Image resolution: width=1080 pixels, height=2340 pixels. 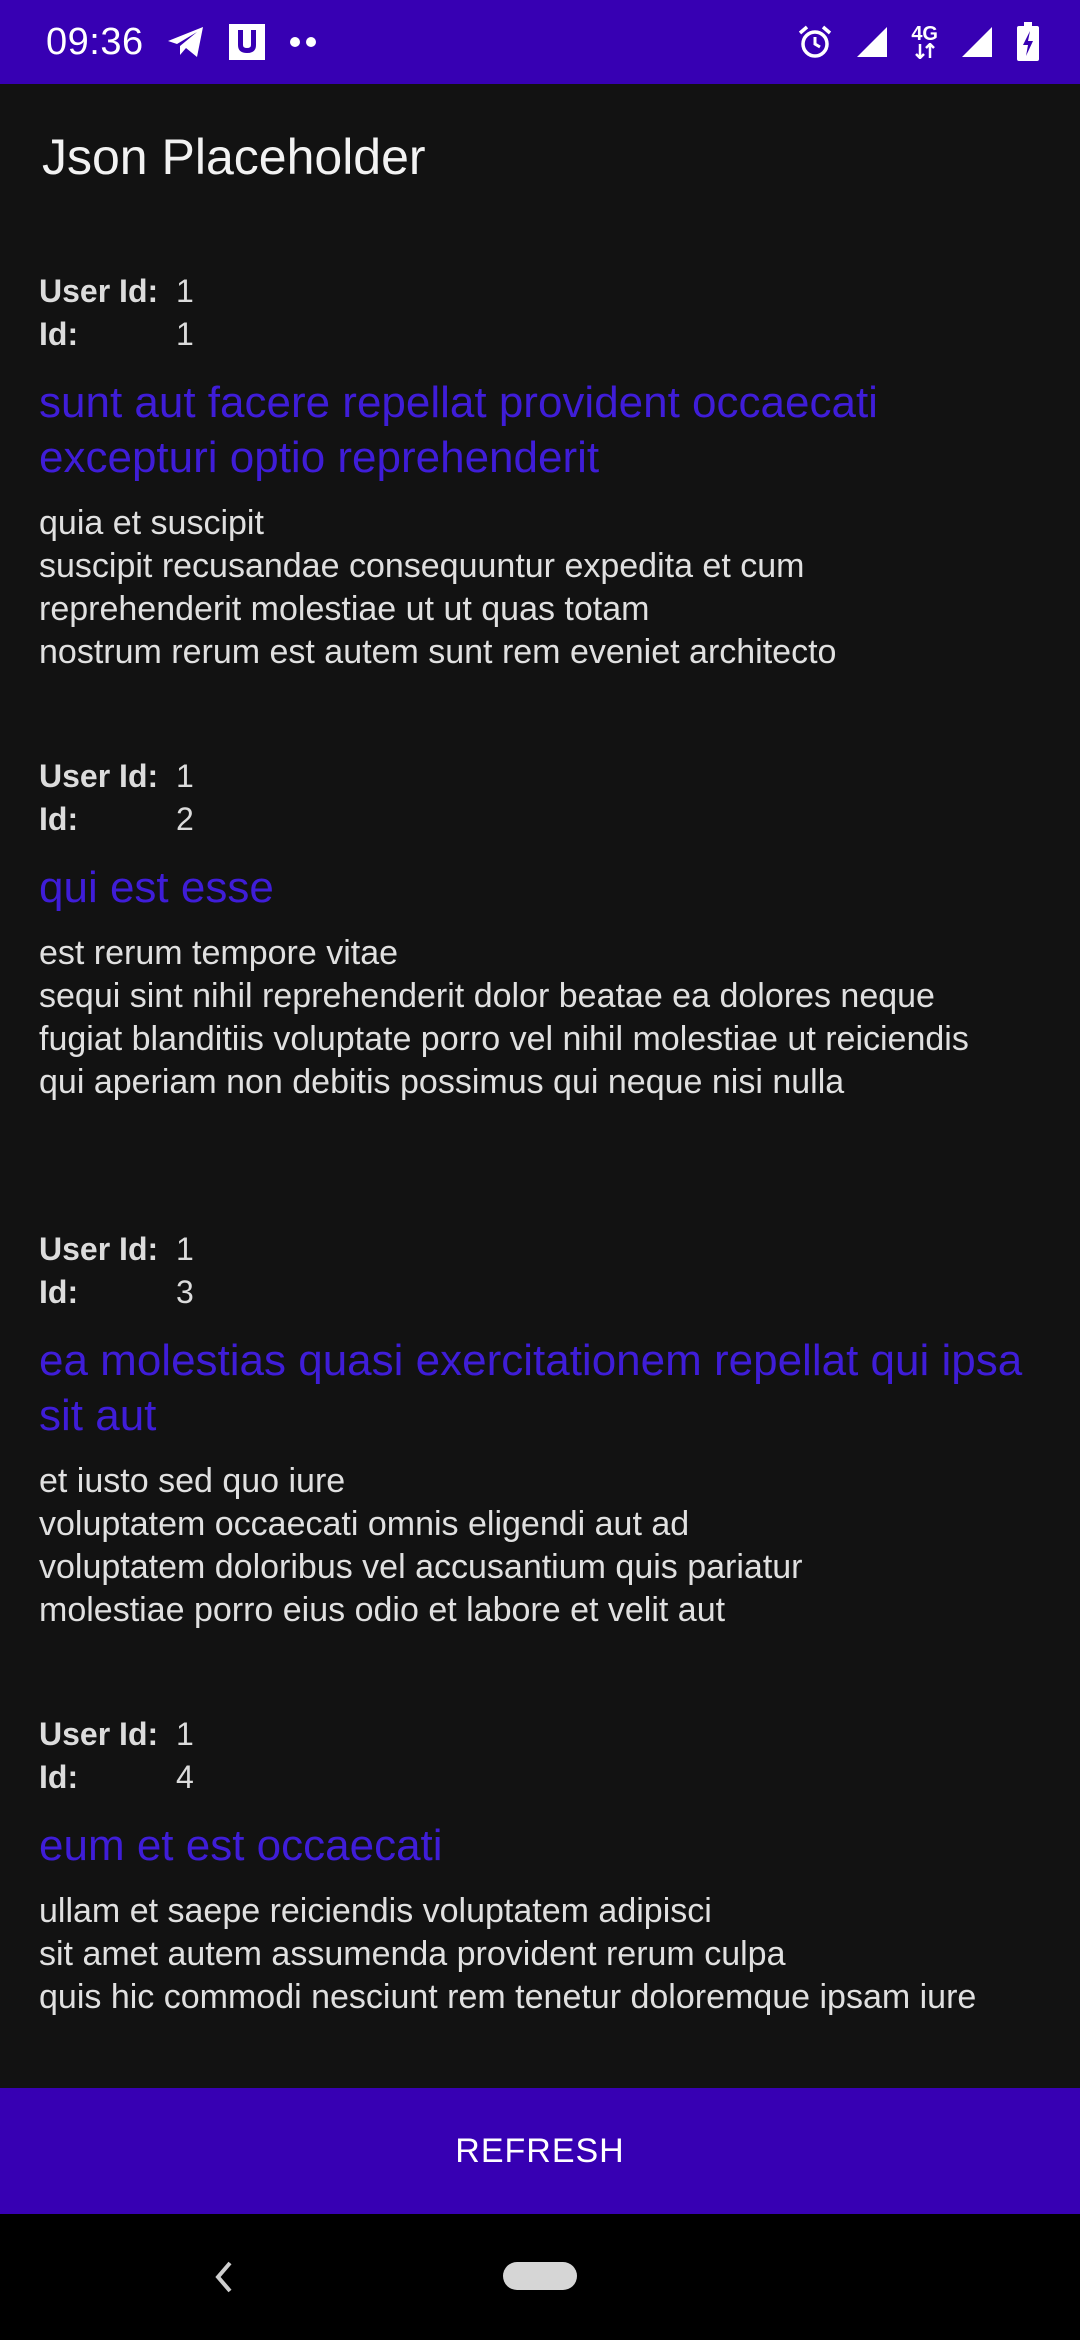 I want to click on alarm-icon, so click(x=815, y=42).